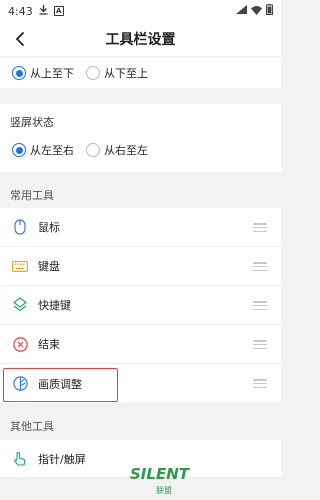 The height and width of the screenshot is (500, 320). I want to click on tool-item-mouse: 鼠标, so click(140, 227).